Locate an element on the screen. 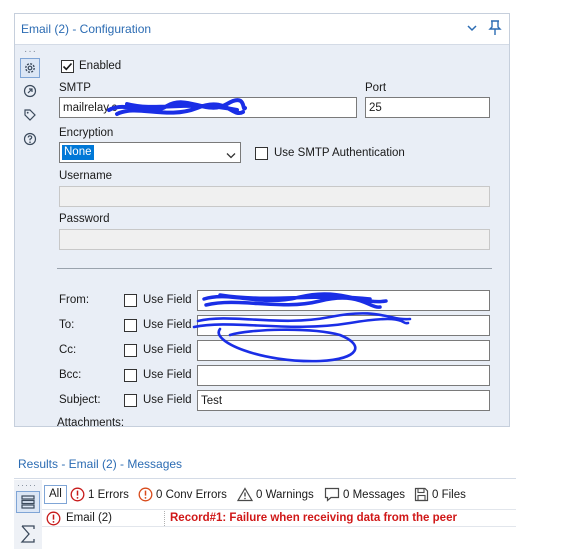 Image resolution: width=578 pixels, height=552 pixels. filter-conv-errors-button: 0 Conv Errors is located at coordinates (182, 494).